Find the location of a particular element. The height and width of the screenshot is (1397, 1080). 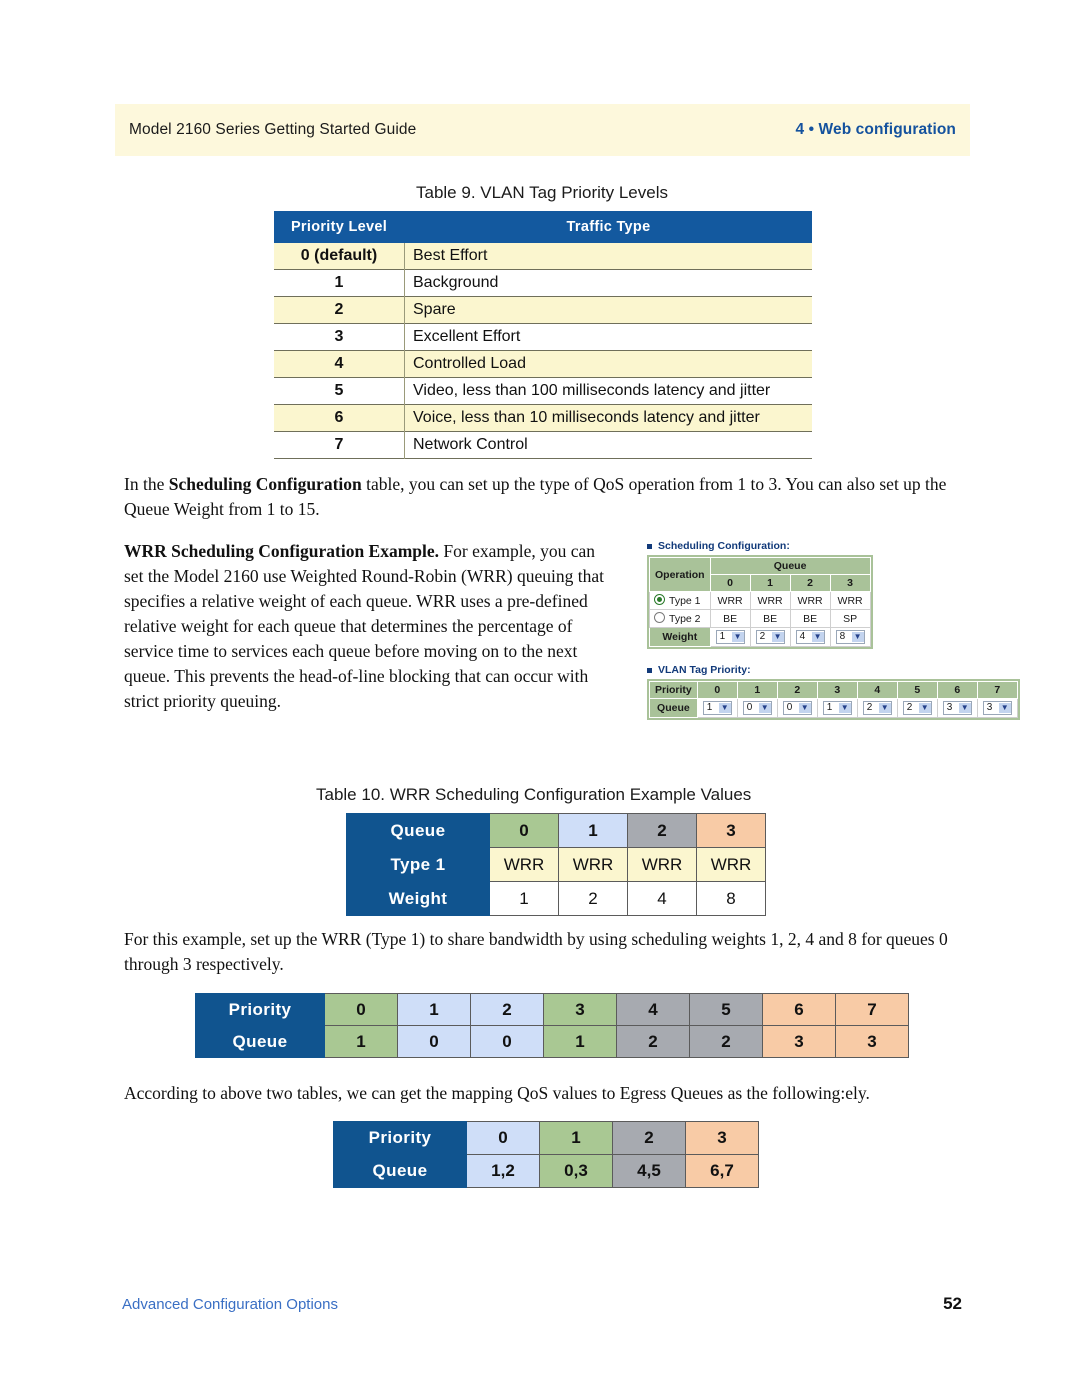

weight-select-cell: 8 ▼ is located at coordinates (850, 637).